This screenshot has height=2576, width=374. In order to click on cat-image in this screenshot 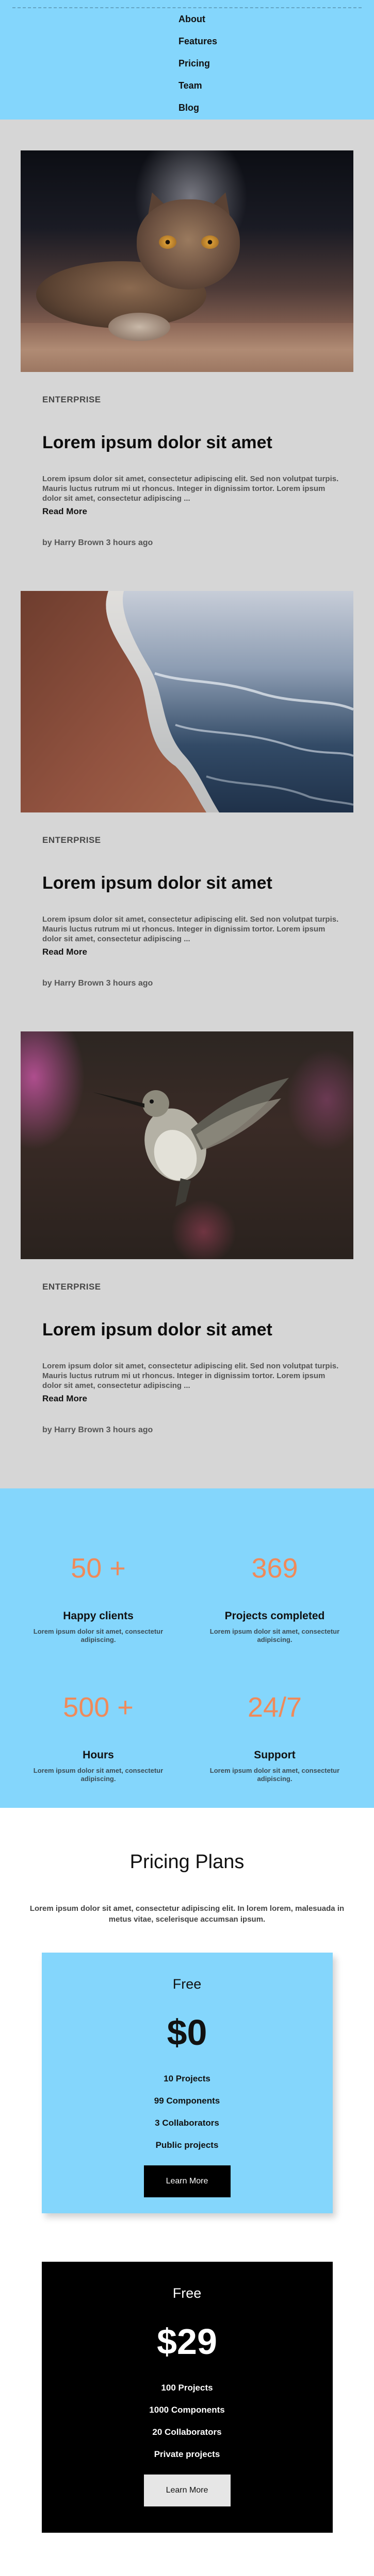, I will do `click(187, 261)`.